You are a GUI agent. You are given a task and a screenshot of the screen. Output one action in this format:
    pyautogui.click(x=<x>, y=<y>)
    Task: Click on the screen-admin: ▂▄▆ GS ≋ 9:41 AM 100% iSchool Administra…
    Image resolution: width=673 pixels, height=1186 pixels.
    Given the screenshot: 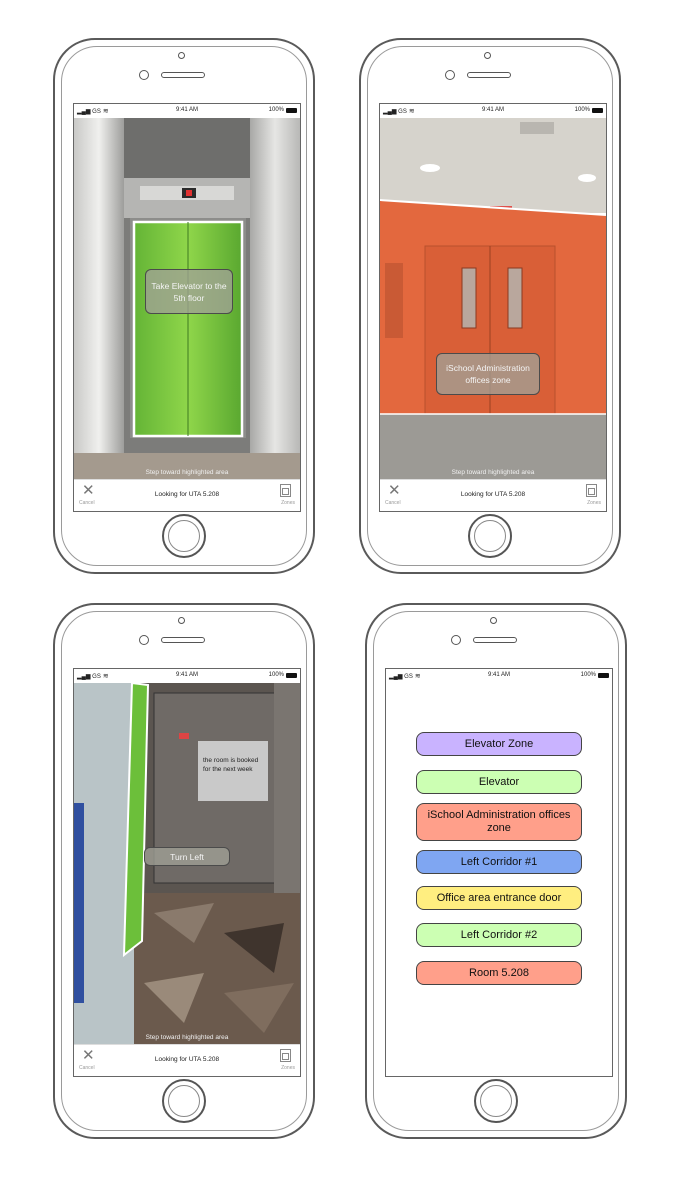 What is the action you would take?
    pyautogui.click(x=493, y=307)
    